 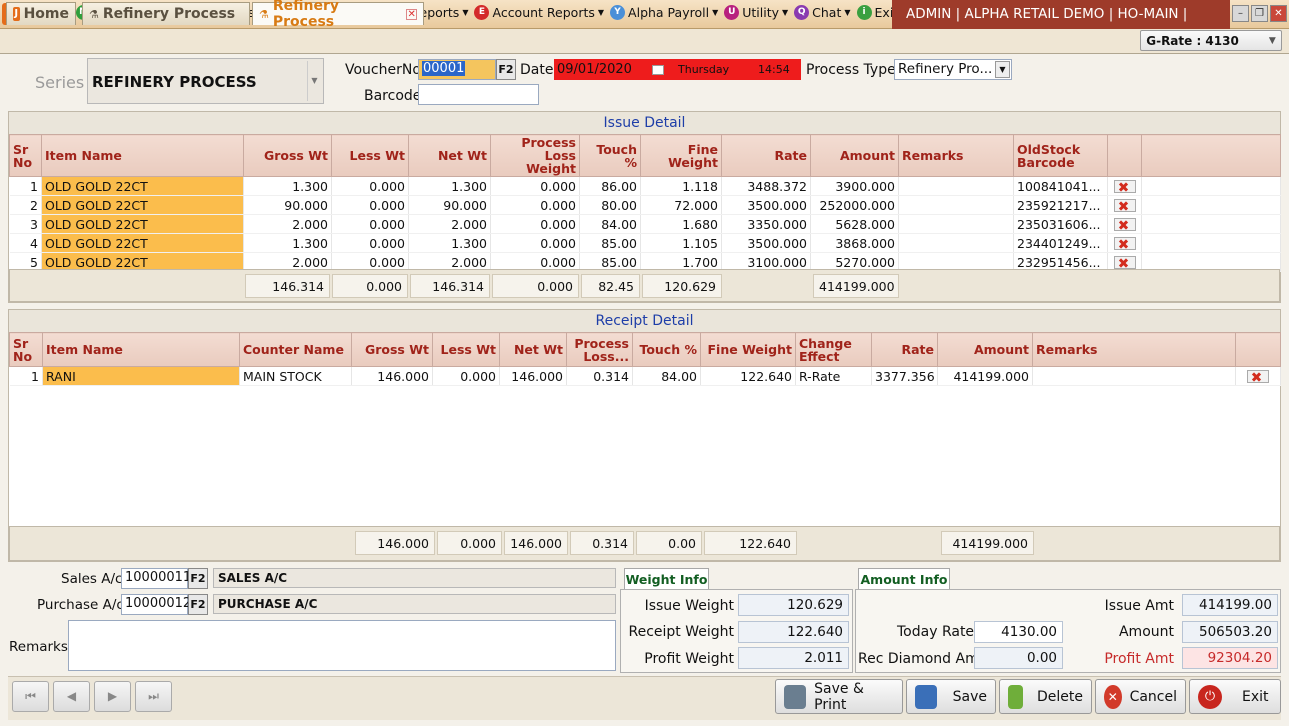 I want to click on receipt-col-header: Rate, so click(x=904, y=349).